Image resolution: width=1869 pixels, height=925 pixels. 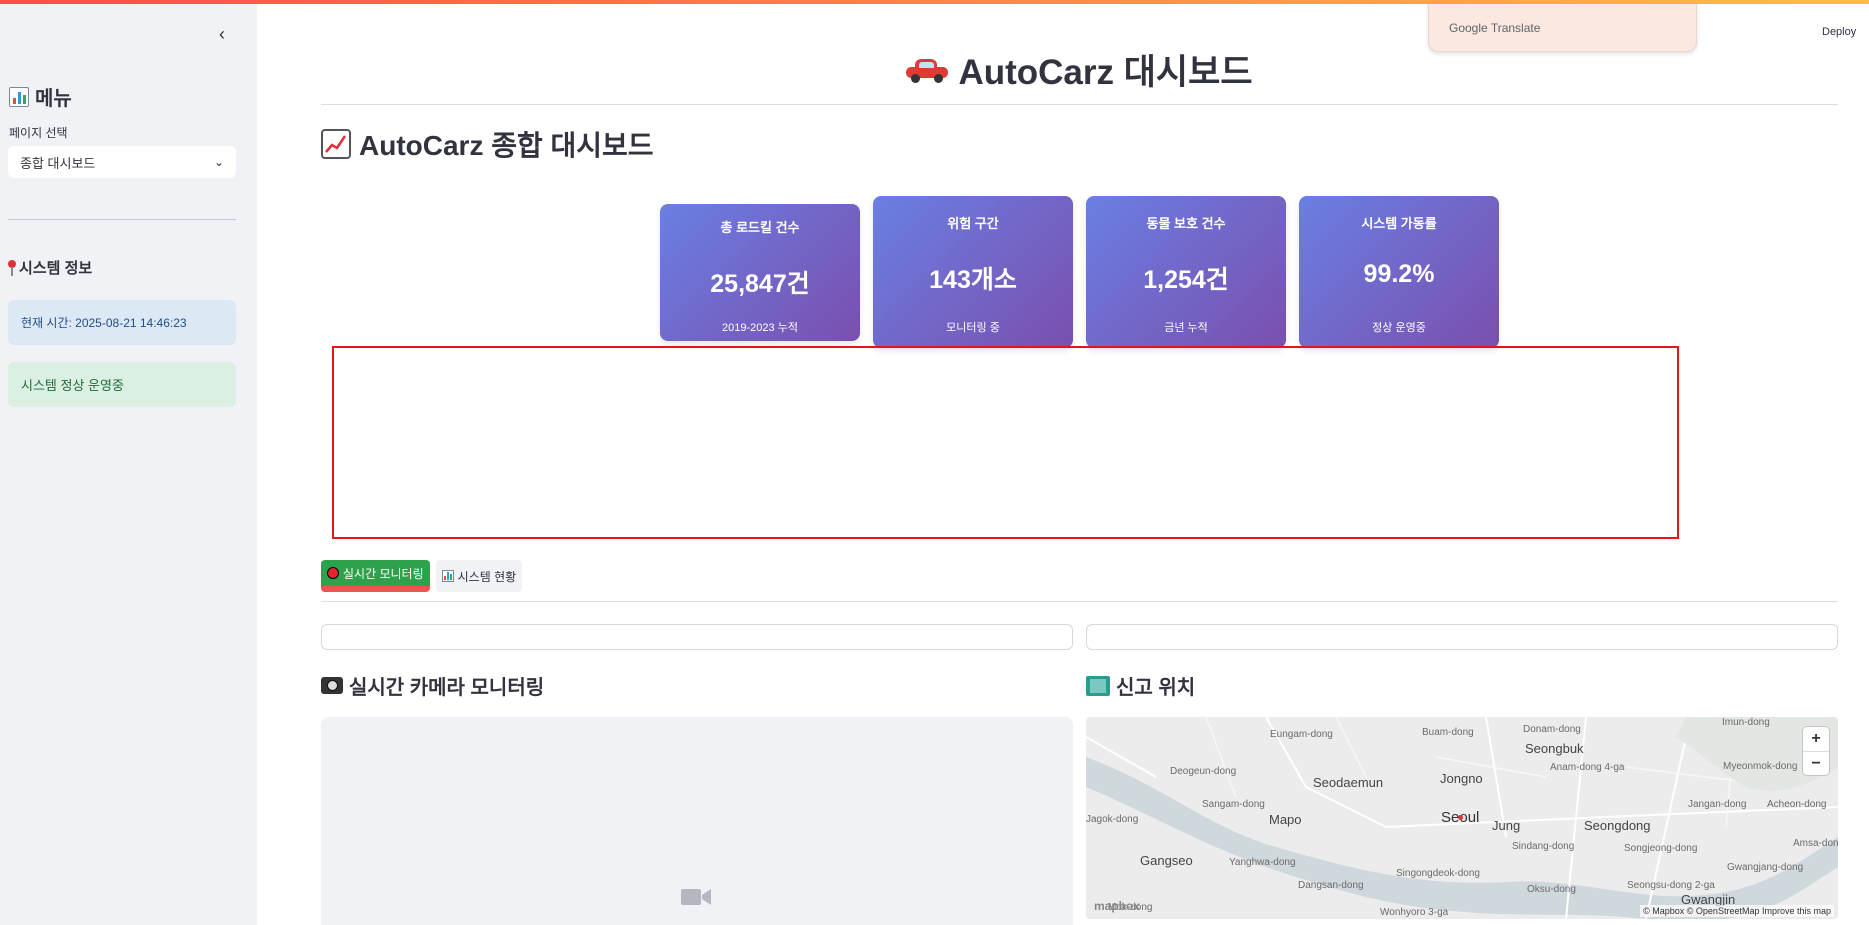 What do you see at coordinates (1166, 860) in the screenshot?
I see `map-place-label: Gangseo` at bounding box center [1166, 860].